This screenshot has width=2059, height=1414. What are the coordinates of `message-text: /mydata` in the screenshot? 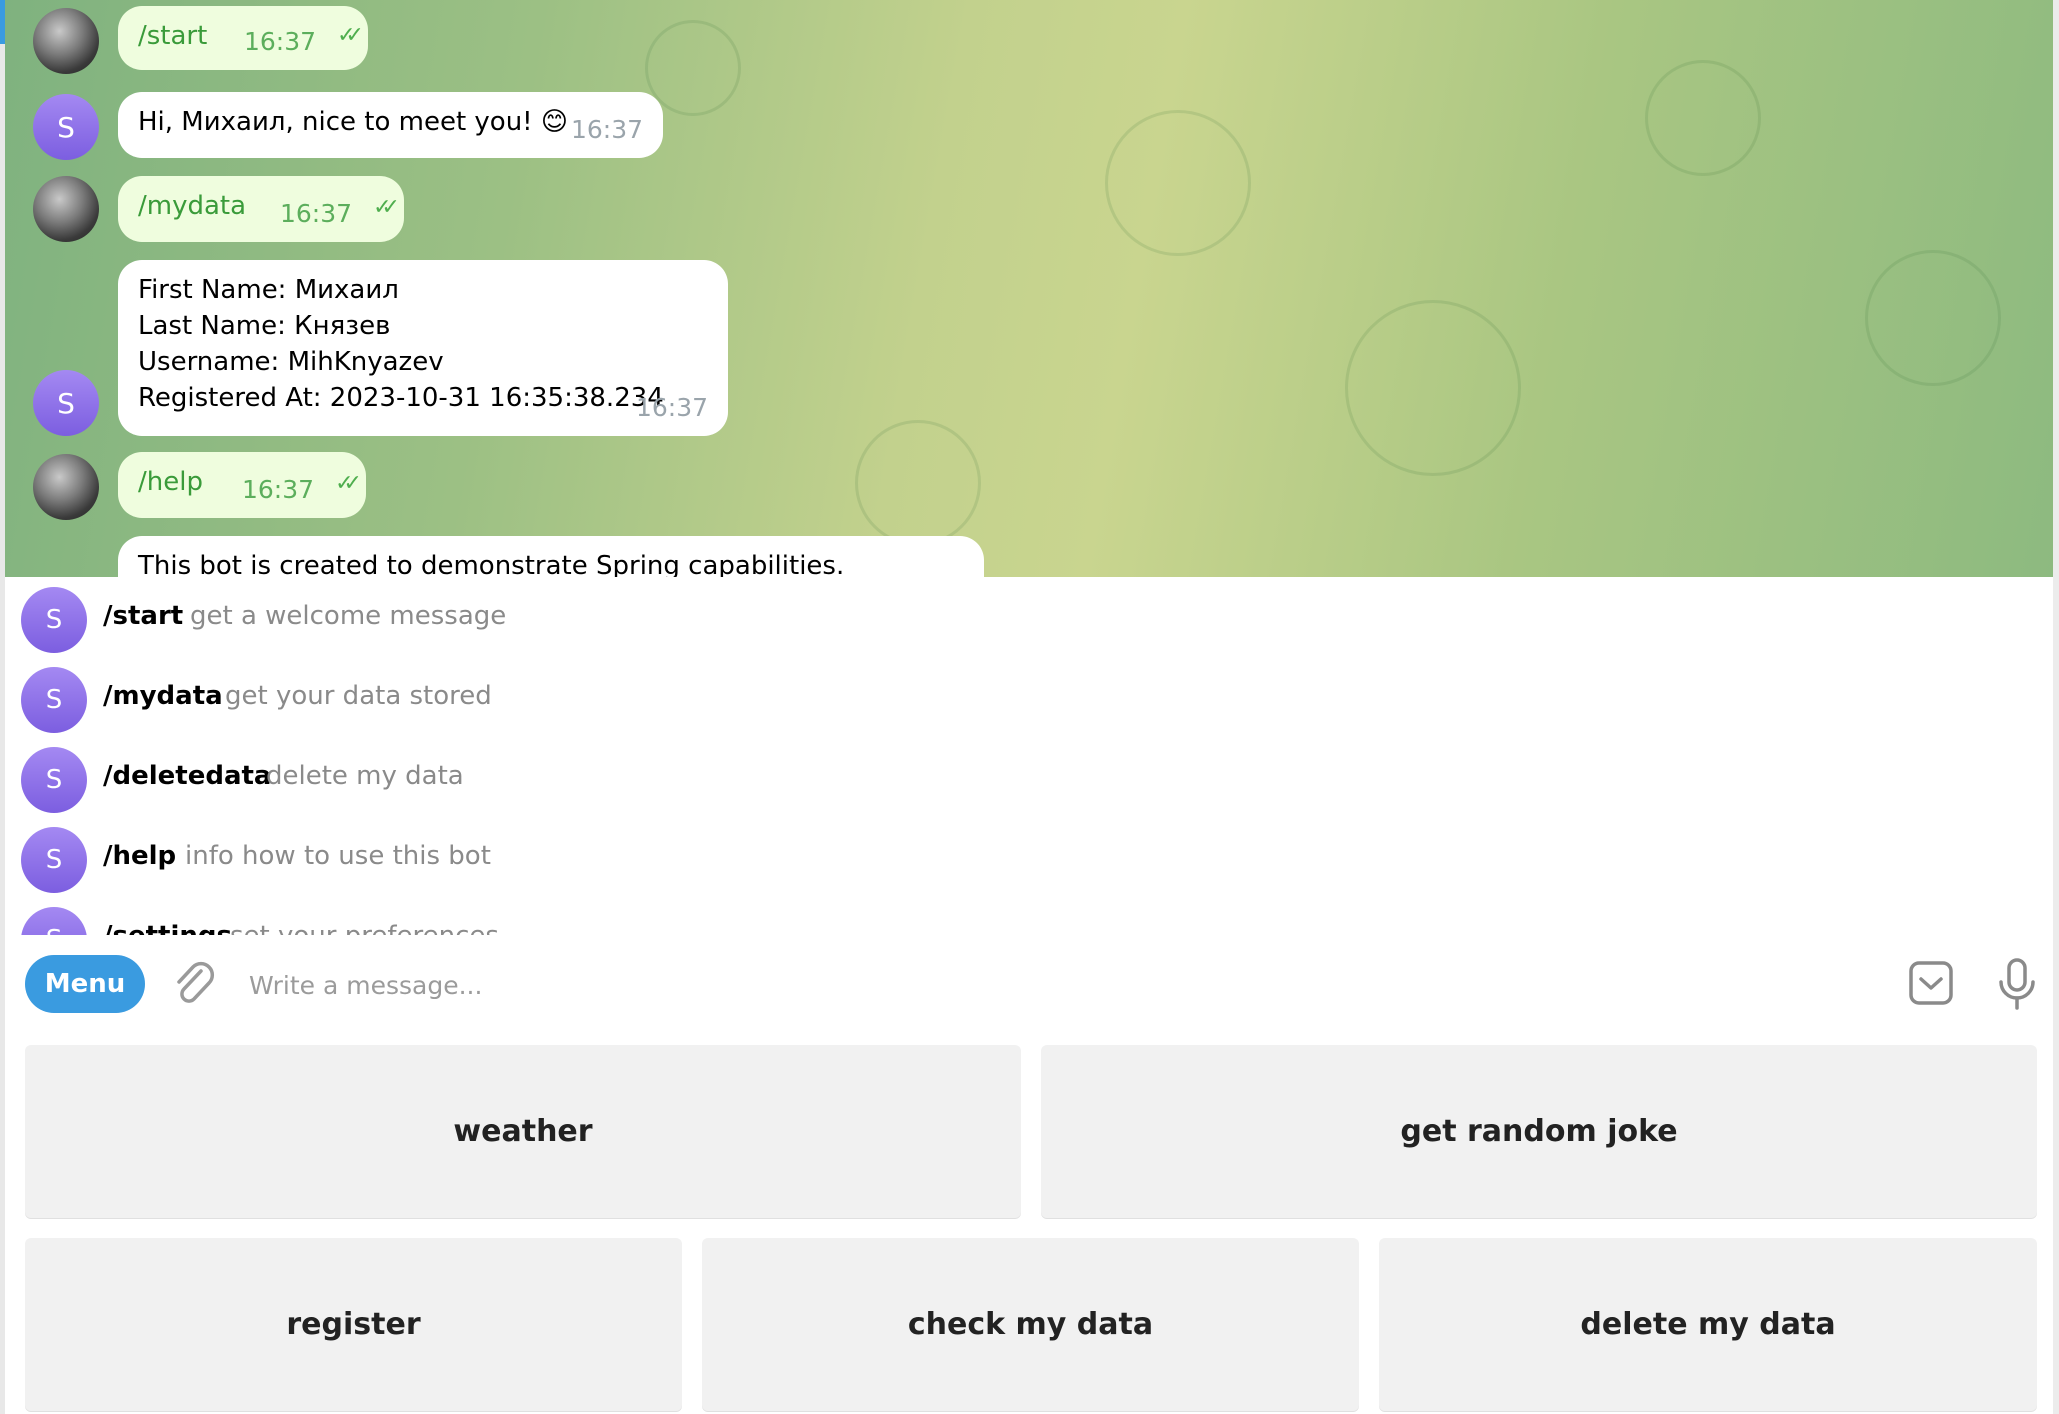 It's located at (192, 206).